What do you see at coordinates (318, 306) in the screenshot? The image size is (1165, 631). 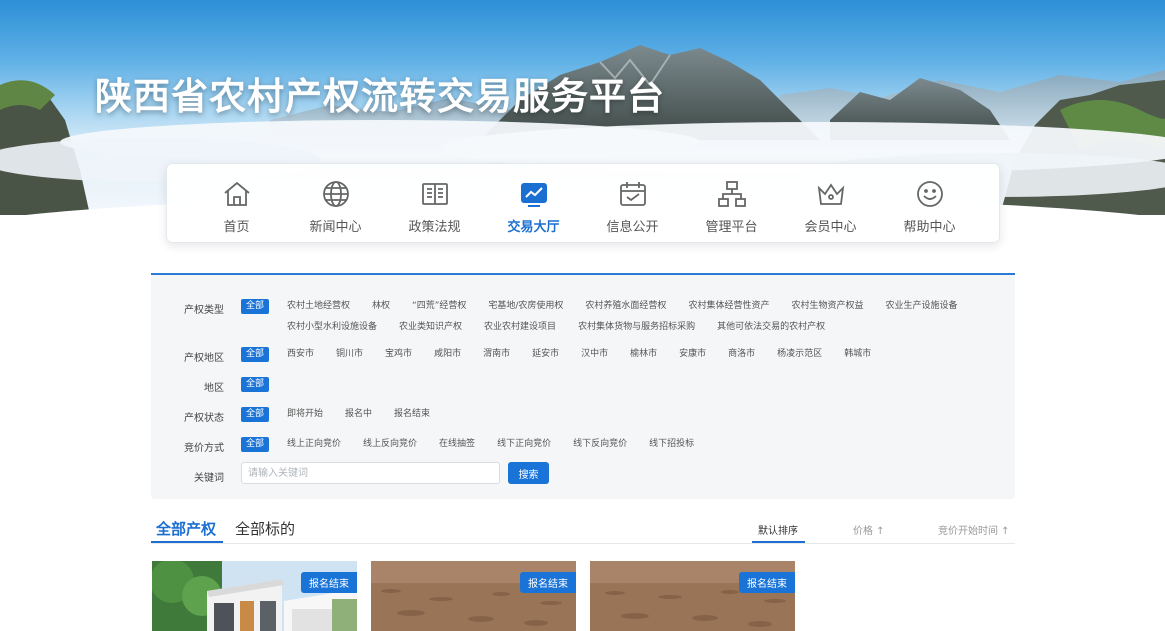 I see `filter-option: 农村土地经营权` at bounding box center [318, 306].